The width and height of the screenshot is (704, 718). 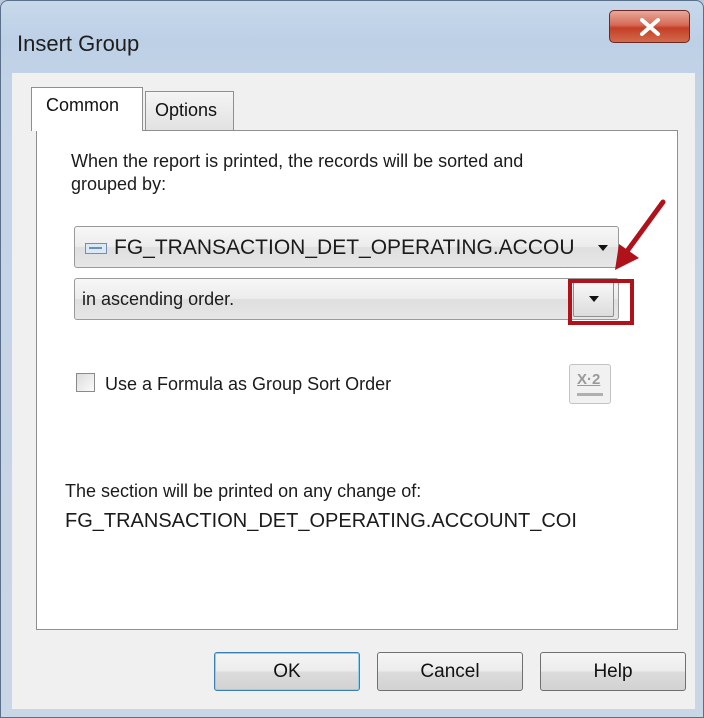 I want to click on group-field-dropdown: FG_TRANSACTION_DET_OPERATING.ACCOU, so click(x=346, y=247).